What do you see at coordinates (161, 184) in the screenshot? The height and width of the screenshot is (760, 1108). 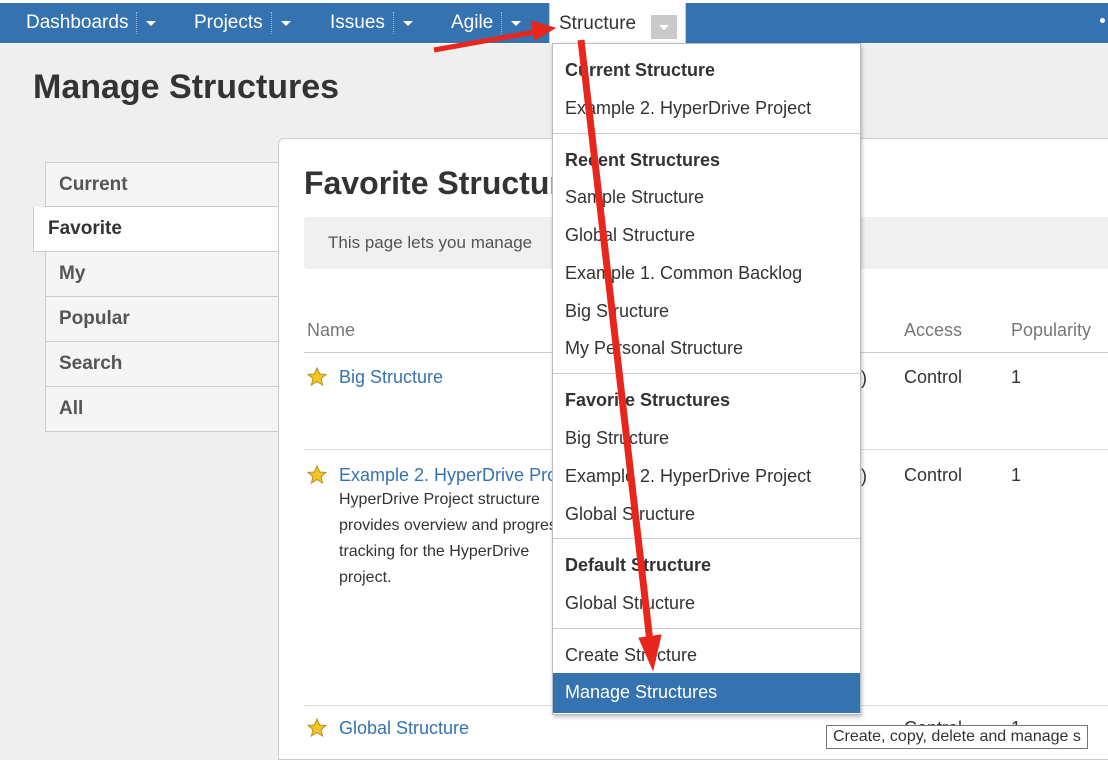 I see `sidebar-item-current: Current` at bounding box center [161, 184].